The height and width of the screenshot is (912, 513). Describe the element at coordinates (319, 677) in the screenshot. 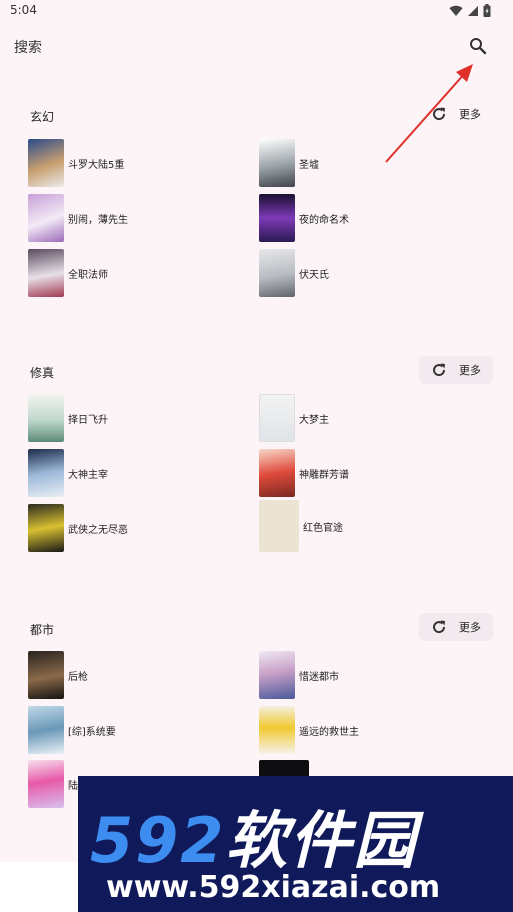

I see `book-title: 惜迷都市` at that location.